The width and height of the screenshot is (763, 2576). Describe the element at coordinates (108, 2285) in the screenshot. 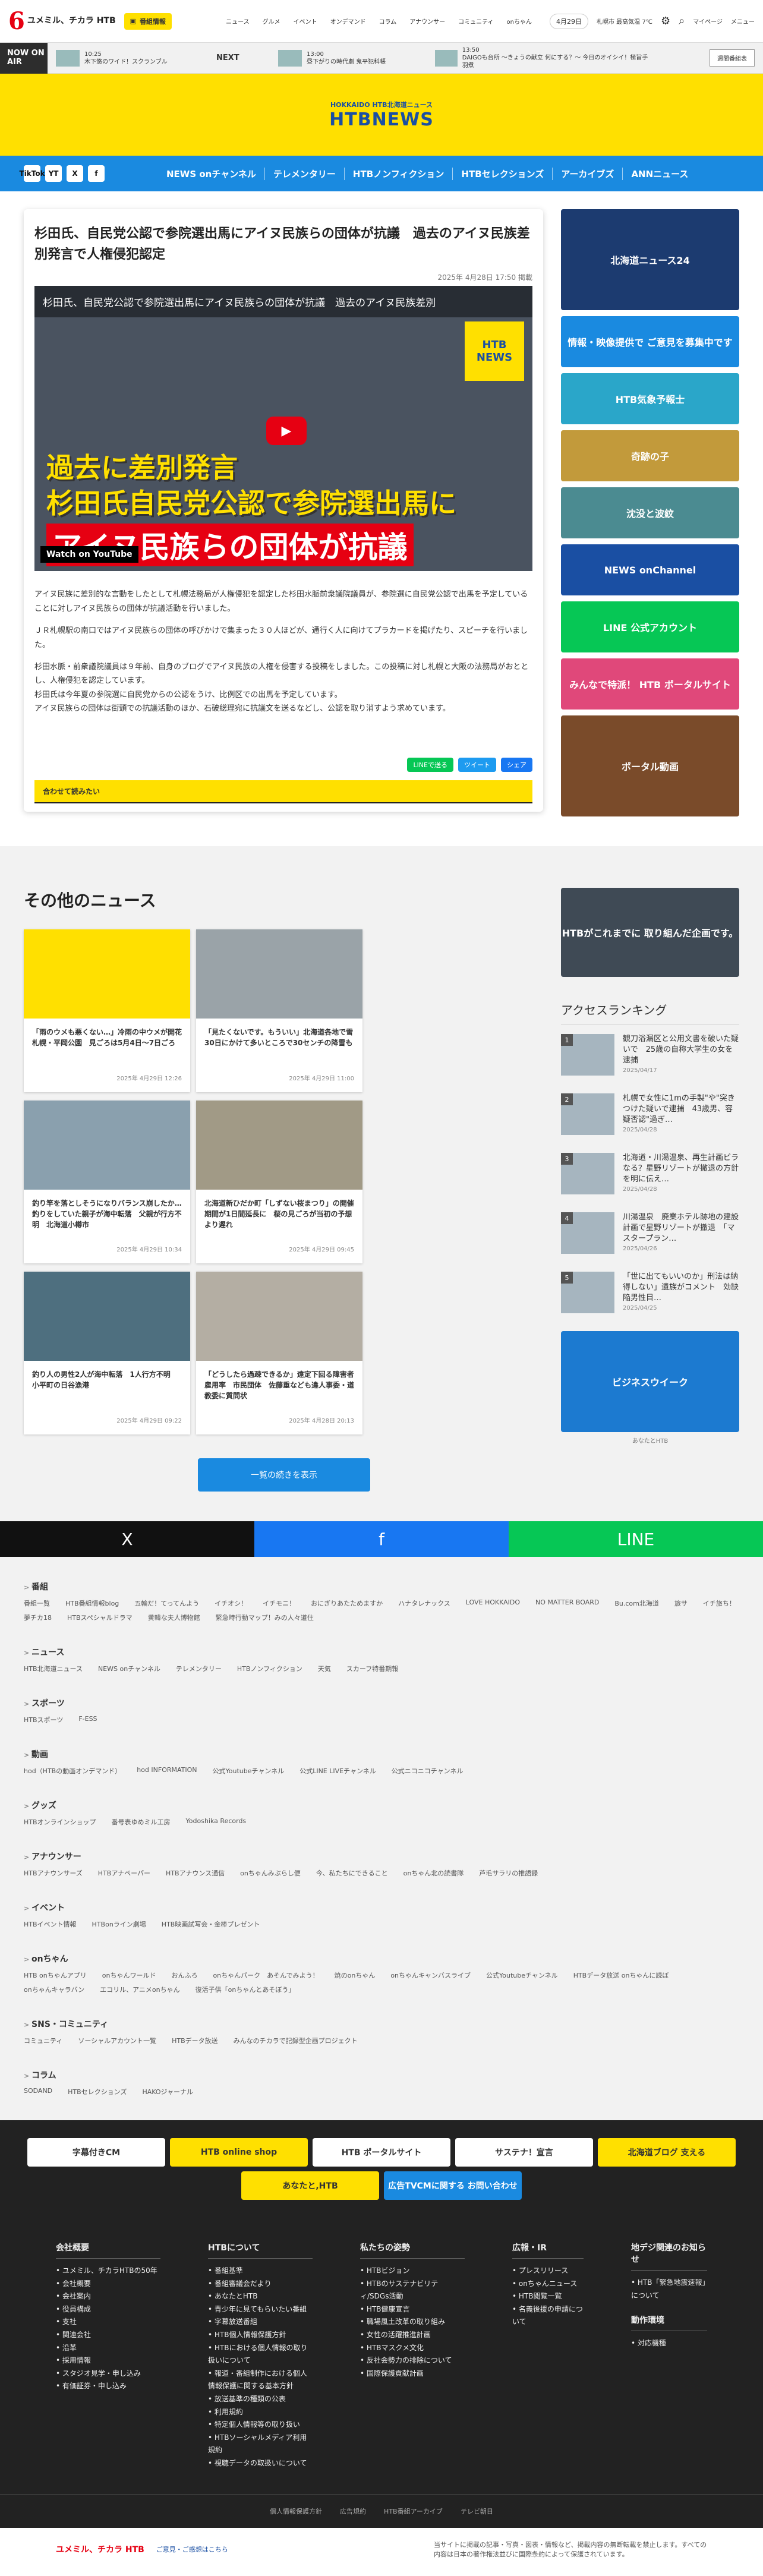

I see `footer-link: 会社概要` at that location.